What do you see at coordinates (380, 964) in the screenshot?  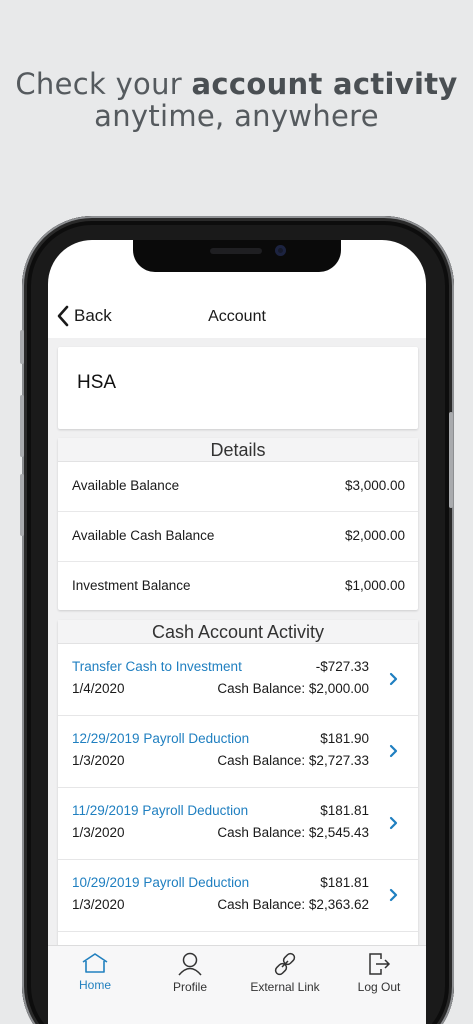 I see `logout-icon` at bounding box center [380, 964].